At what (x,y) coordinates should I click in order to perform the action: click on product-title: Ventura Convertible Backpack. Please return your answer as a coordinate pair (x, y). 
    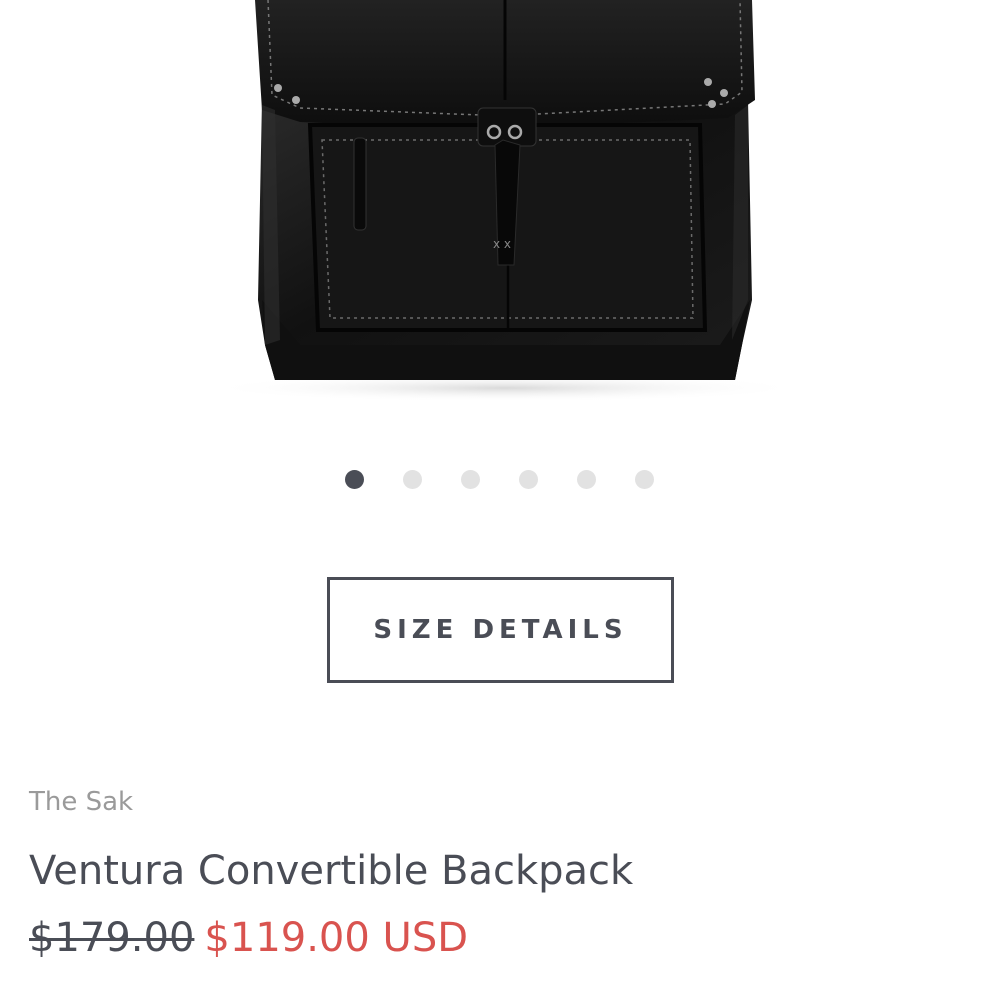
    Looking at the image, I should click on (331, 871).